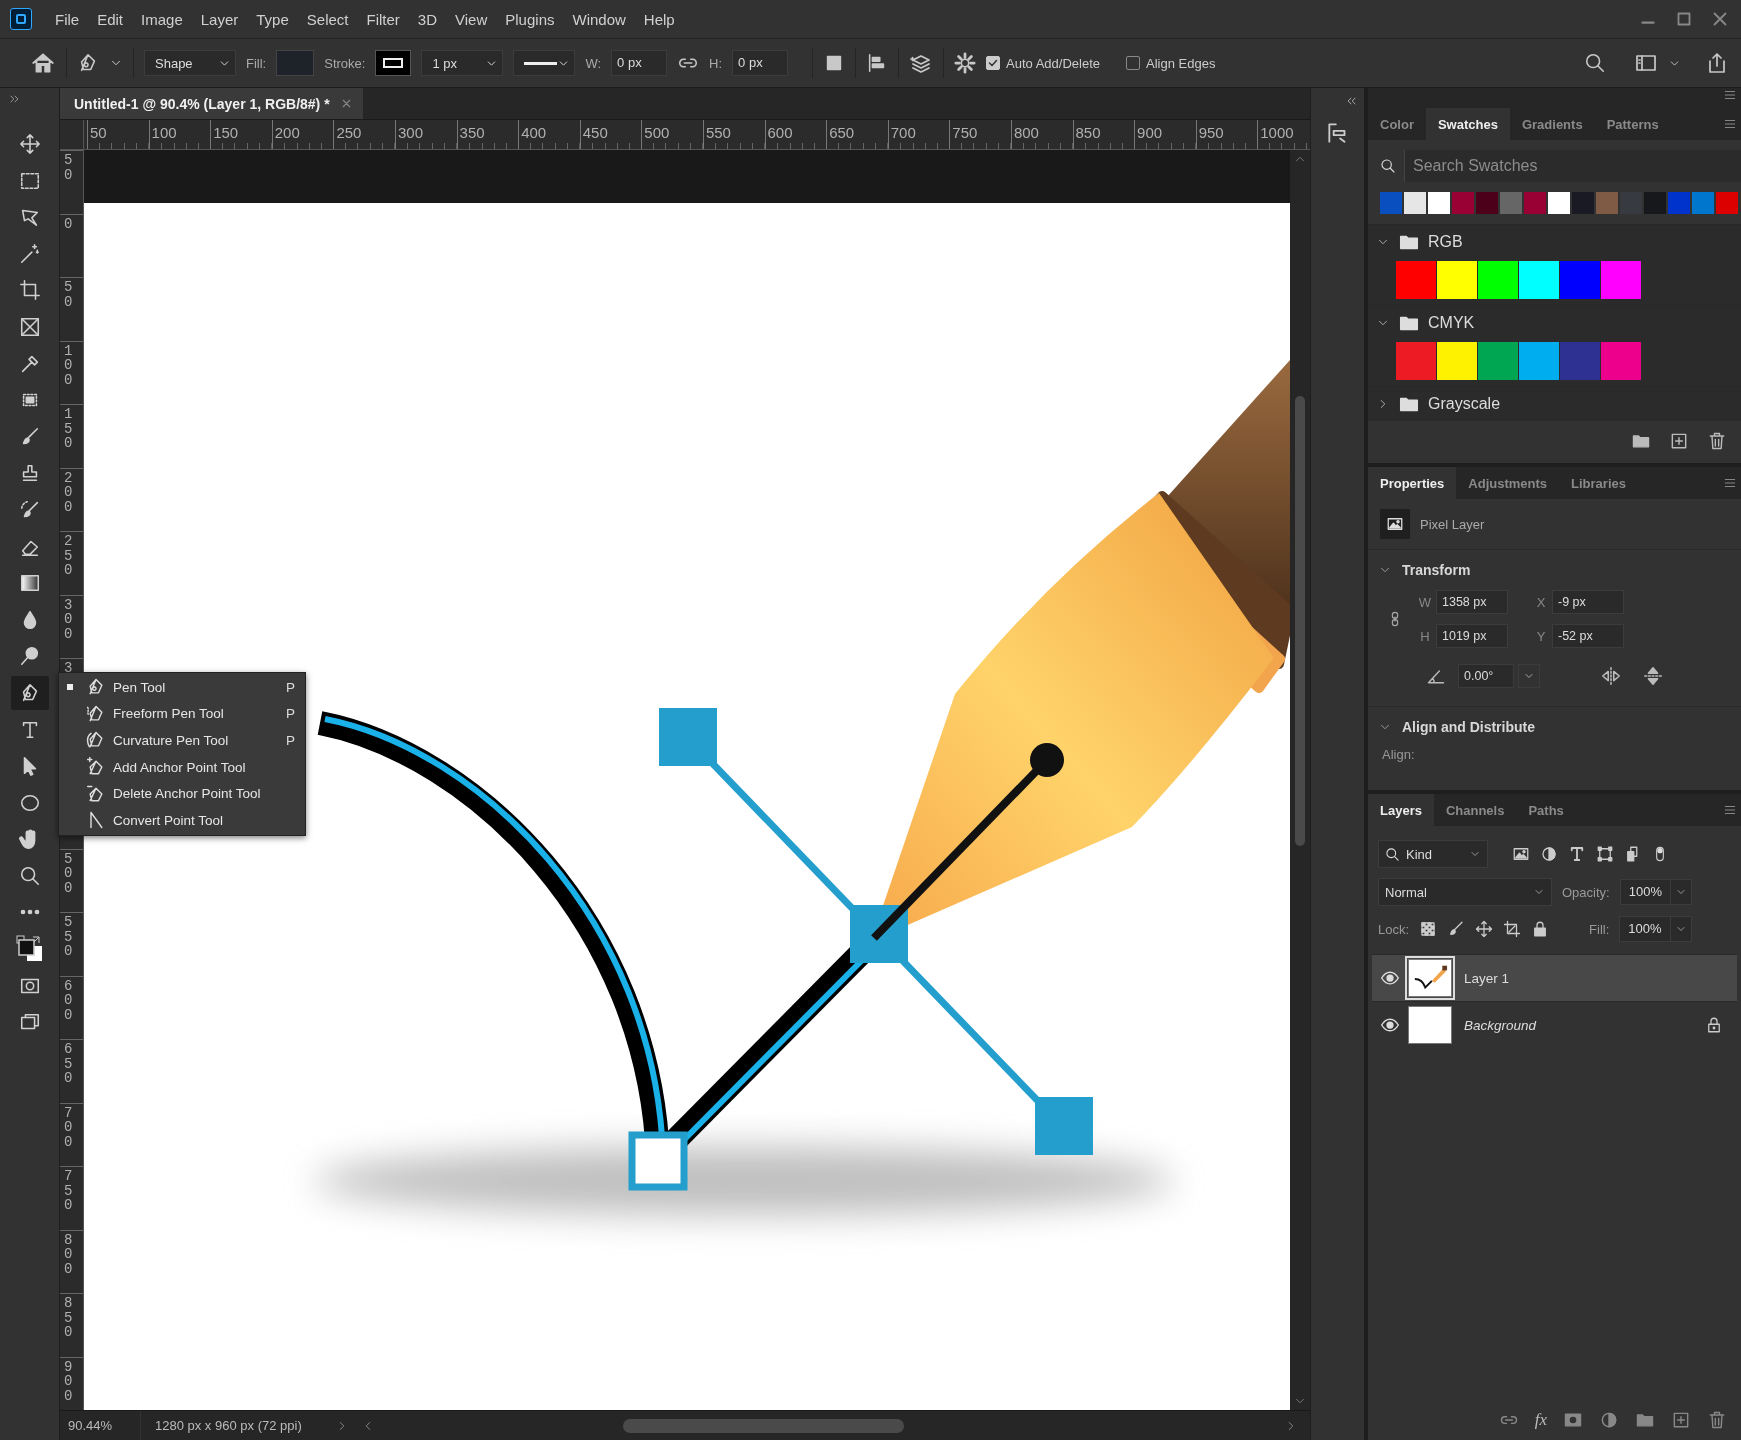  Describe the element at coordinates (182, 820) in the screenshot. I see `tool-menu-item: Convert Point Tool` at that location.